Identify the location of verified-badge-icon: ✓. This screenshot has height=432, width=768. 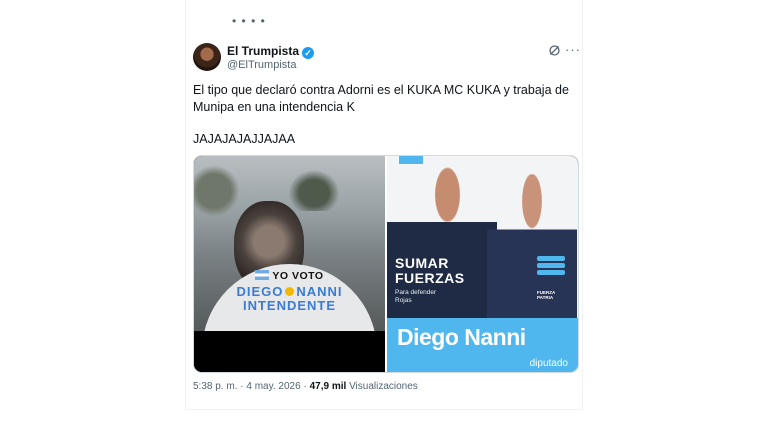
(308, 53).